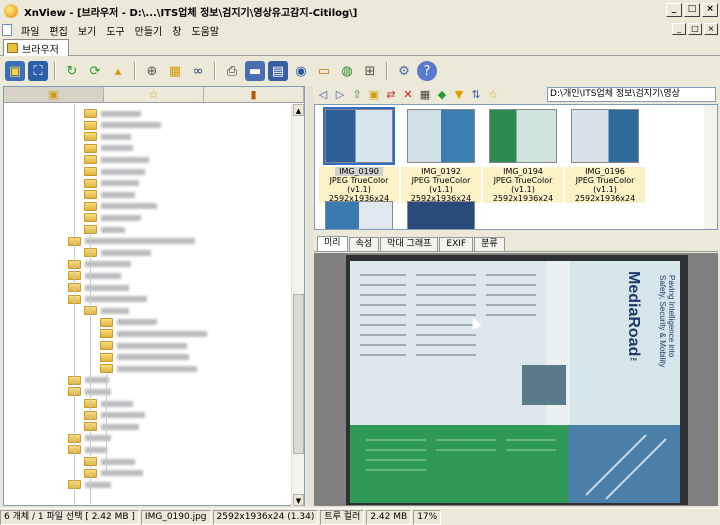  Describe the element at coordinates (357, 95) in the screenshot. I see `up-folder-icon: ⇧` at that location.